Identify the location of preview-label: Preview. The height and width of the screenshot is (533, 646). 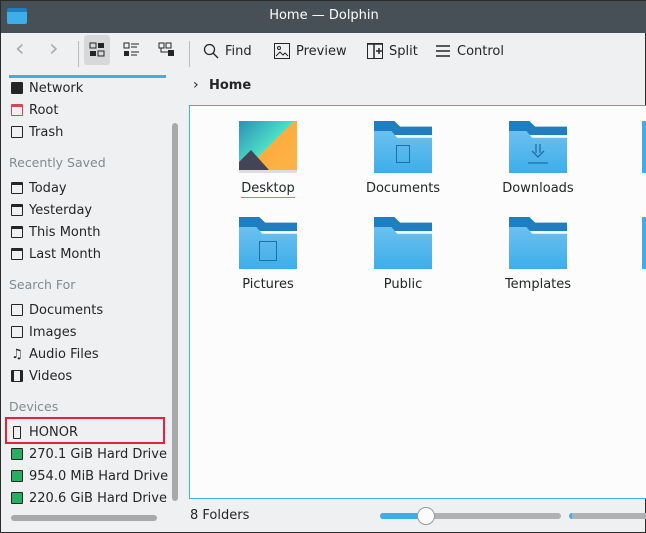
(321, 51).